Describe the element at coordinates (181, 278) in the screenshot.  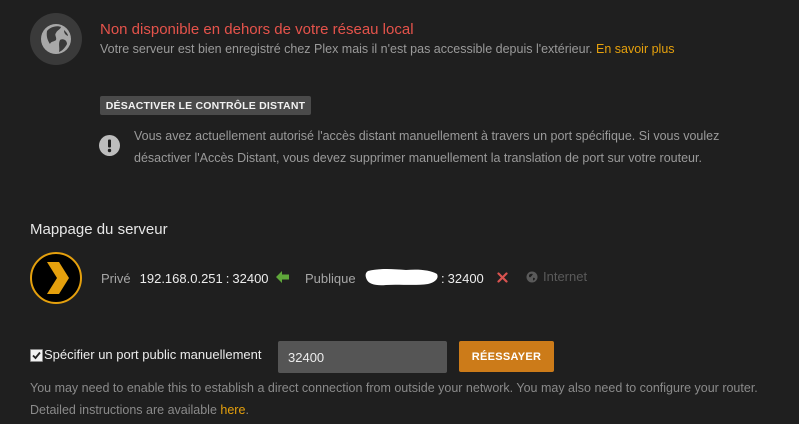
I see `private-ip: 192.168.0.251` at that location.